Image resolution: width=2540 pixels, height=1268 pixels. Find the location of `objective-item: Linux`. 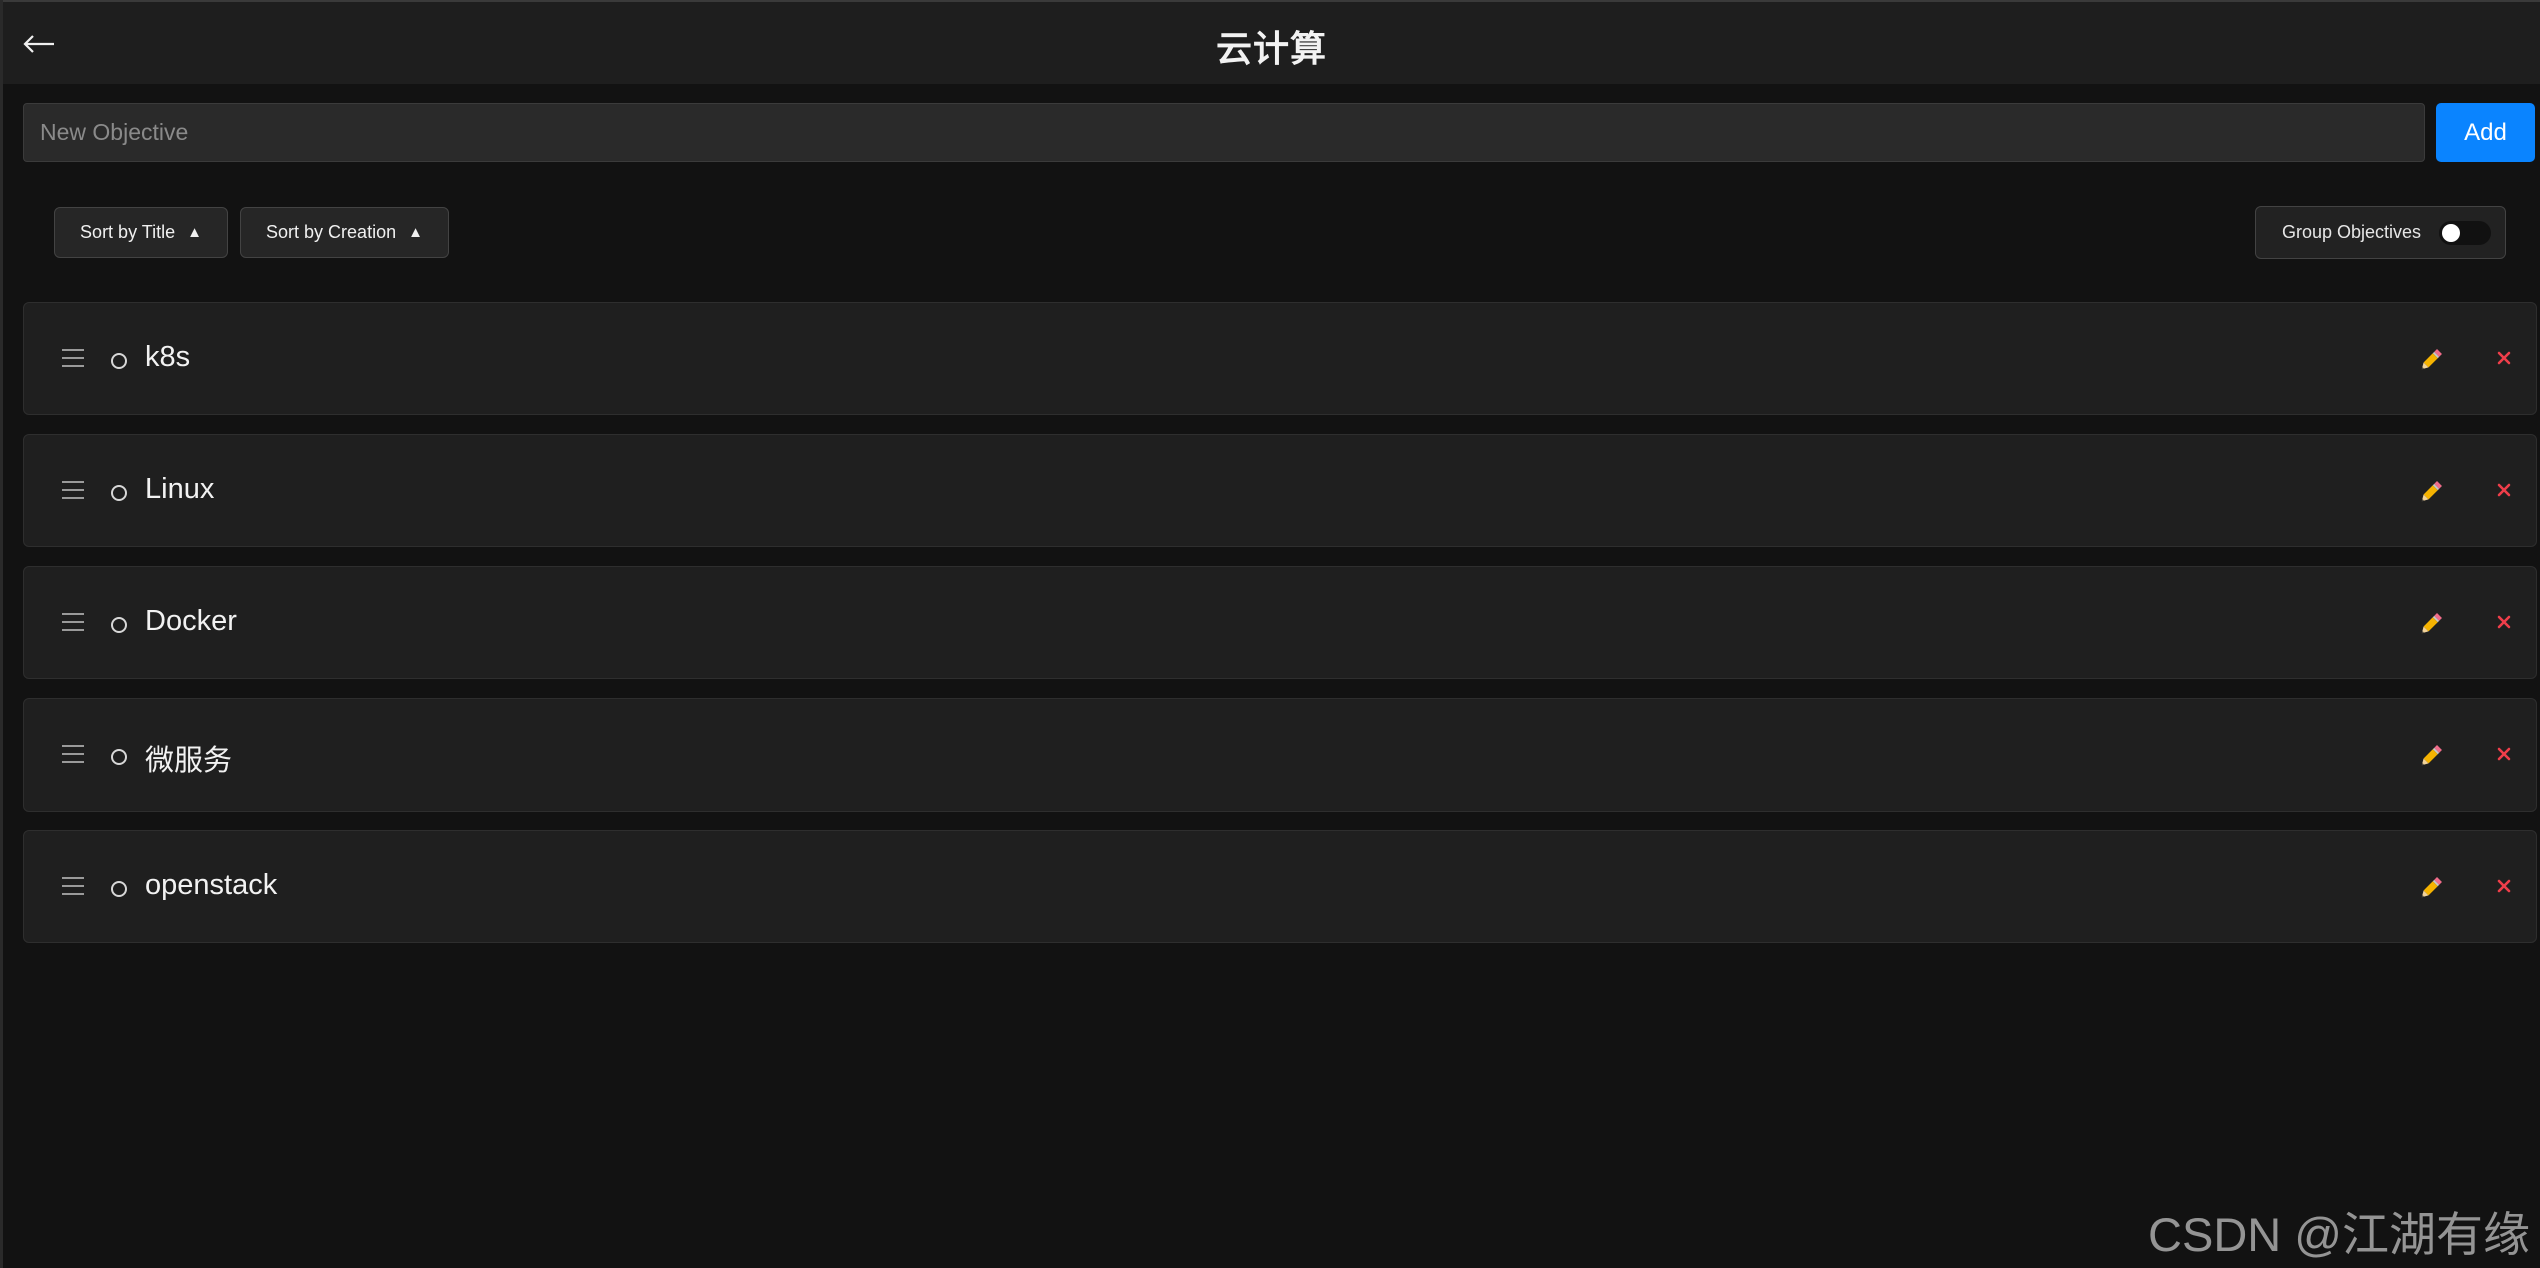

objective-item: Linux is located at coordinates (1280, 490).